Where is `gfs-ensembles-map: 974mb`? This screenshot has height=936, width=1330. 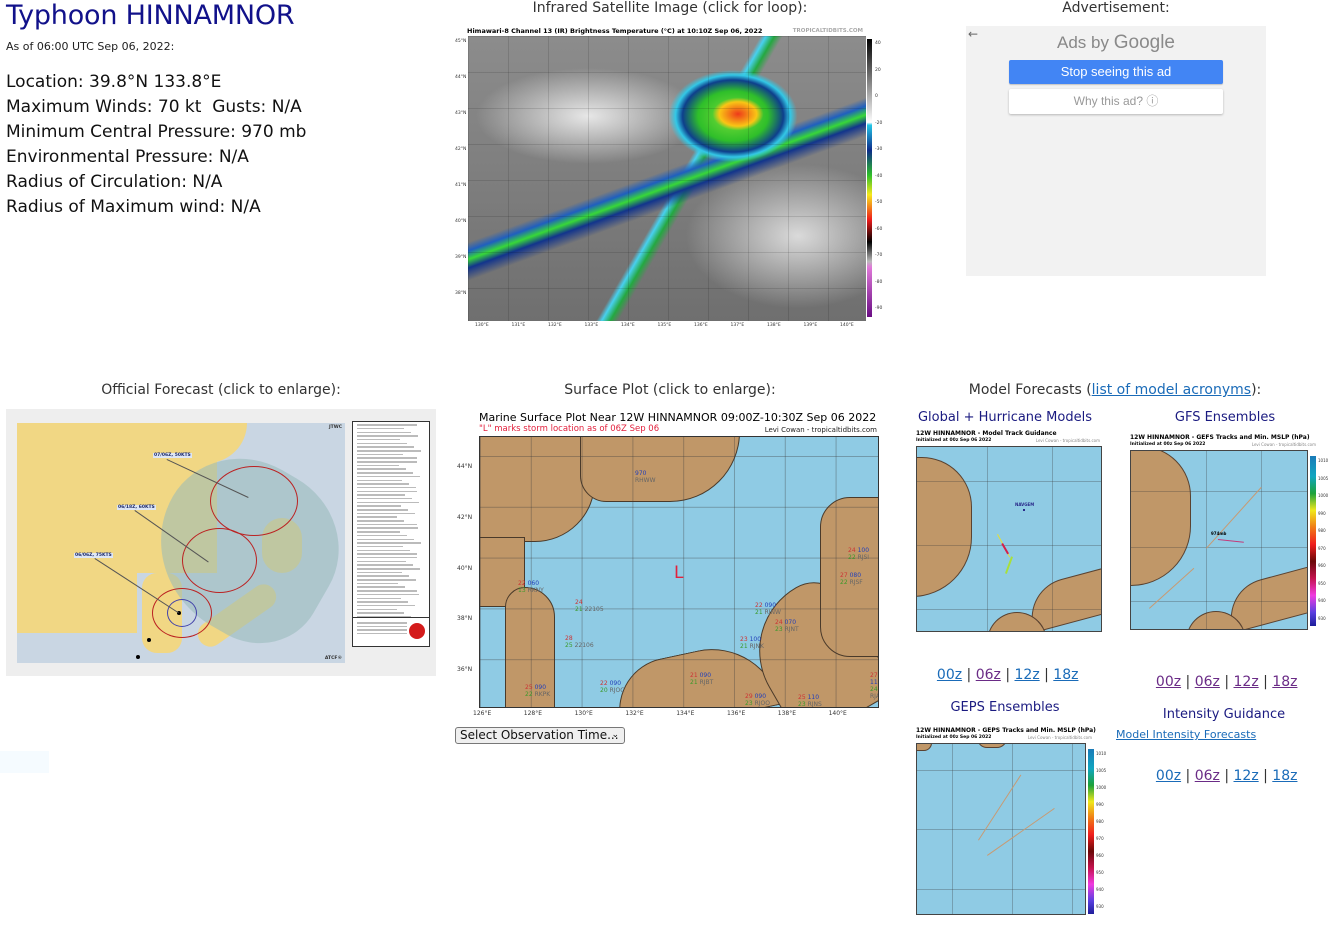
gfs-ensembles-map: 974mb is located at coordinates (1219, 540).